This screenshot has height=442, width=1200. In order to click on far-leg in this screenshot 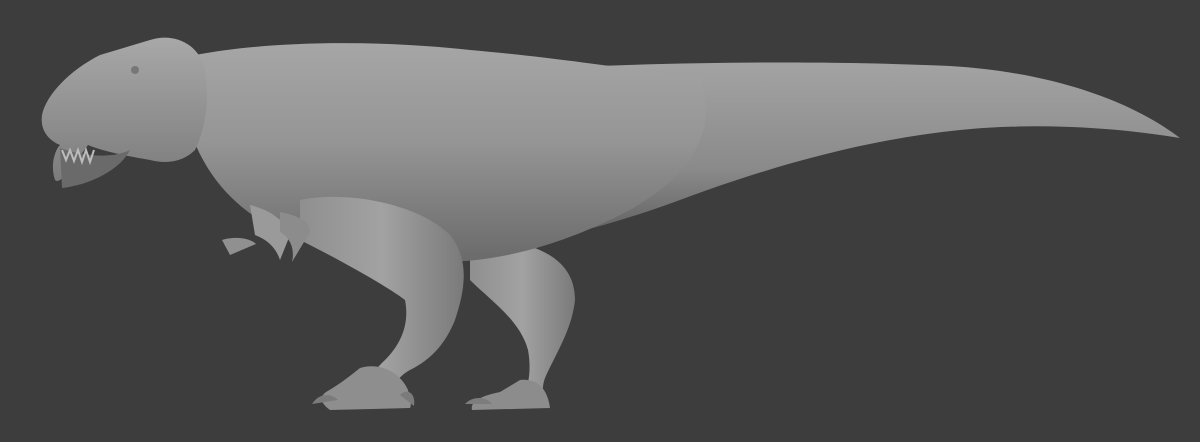, I will do `click(520, 322)`.